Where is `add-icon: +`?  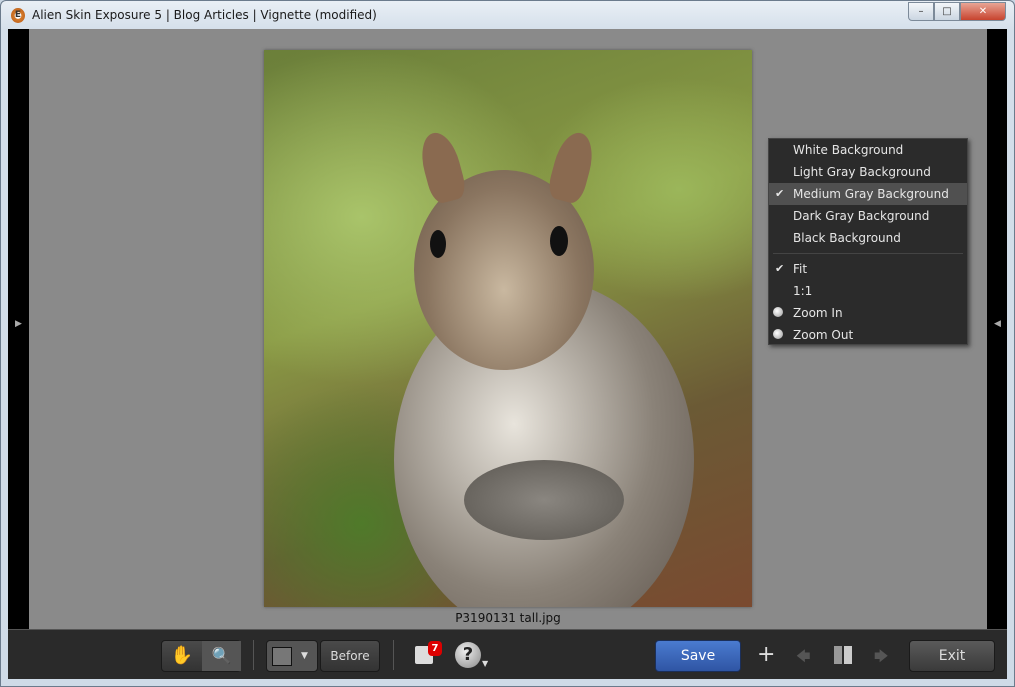 add-icon: + is located at coordinates (766, 654).